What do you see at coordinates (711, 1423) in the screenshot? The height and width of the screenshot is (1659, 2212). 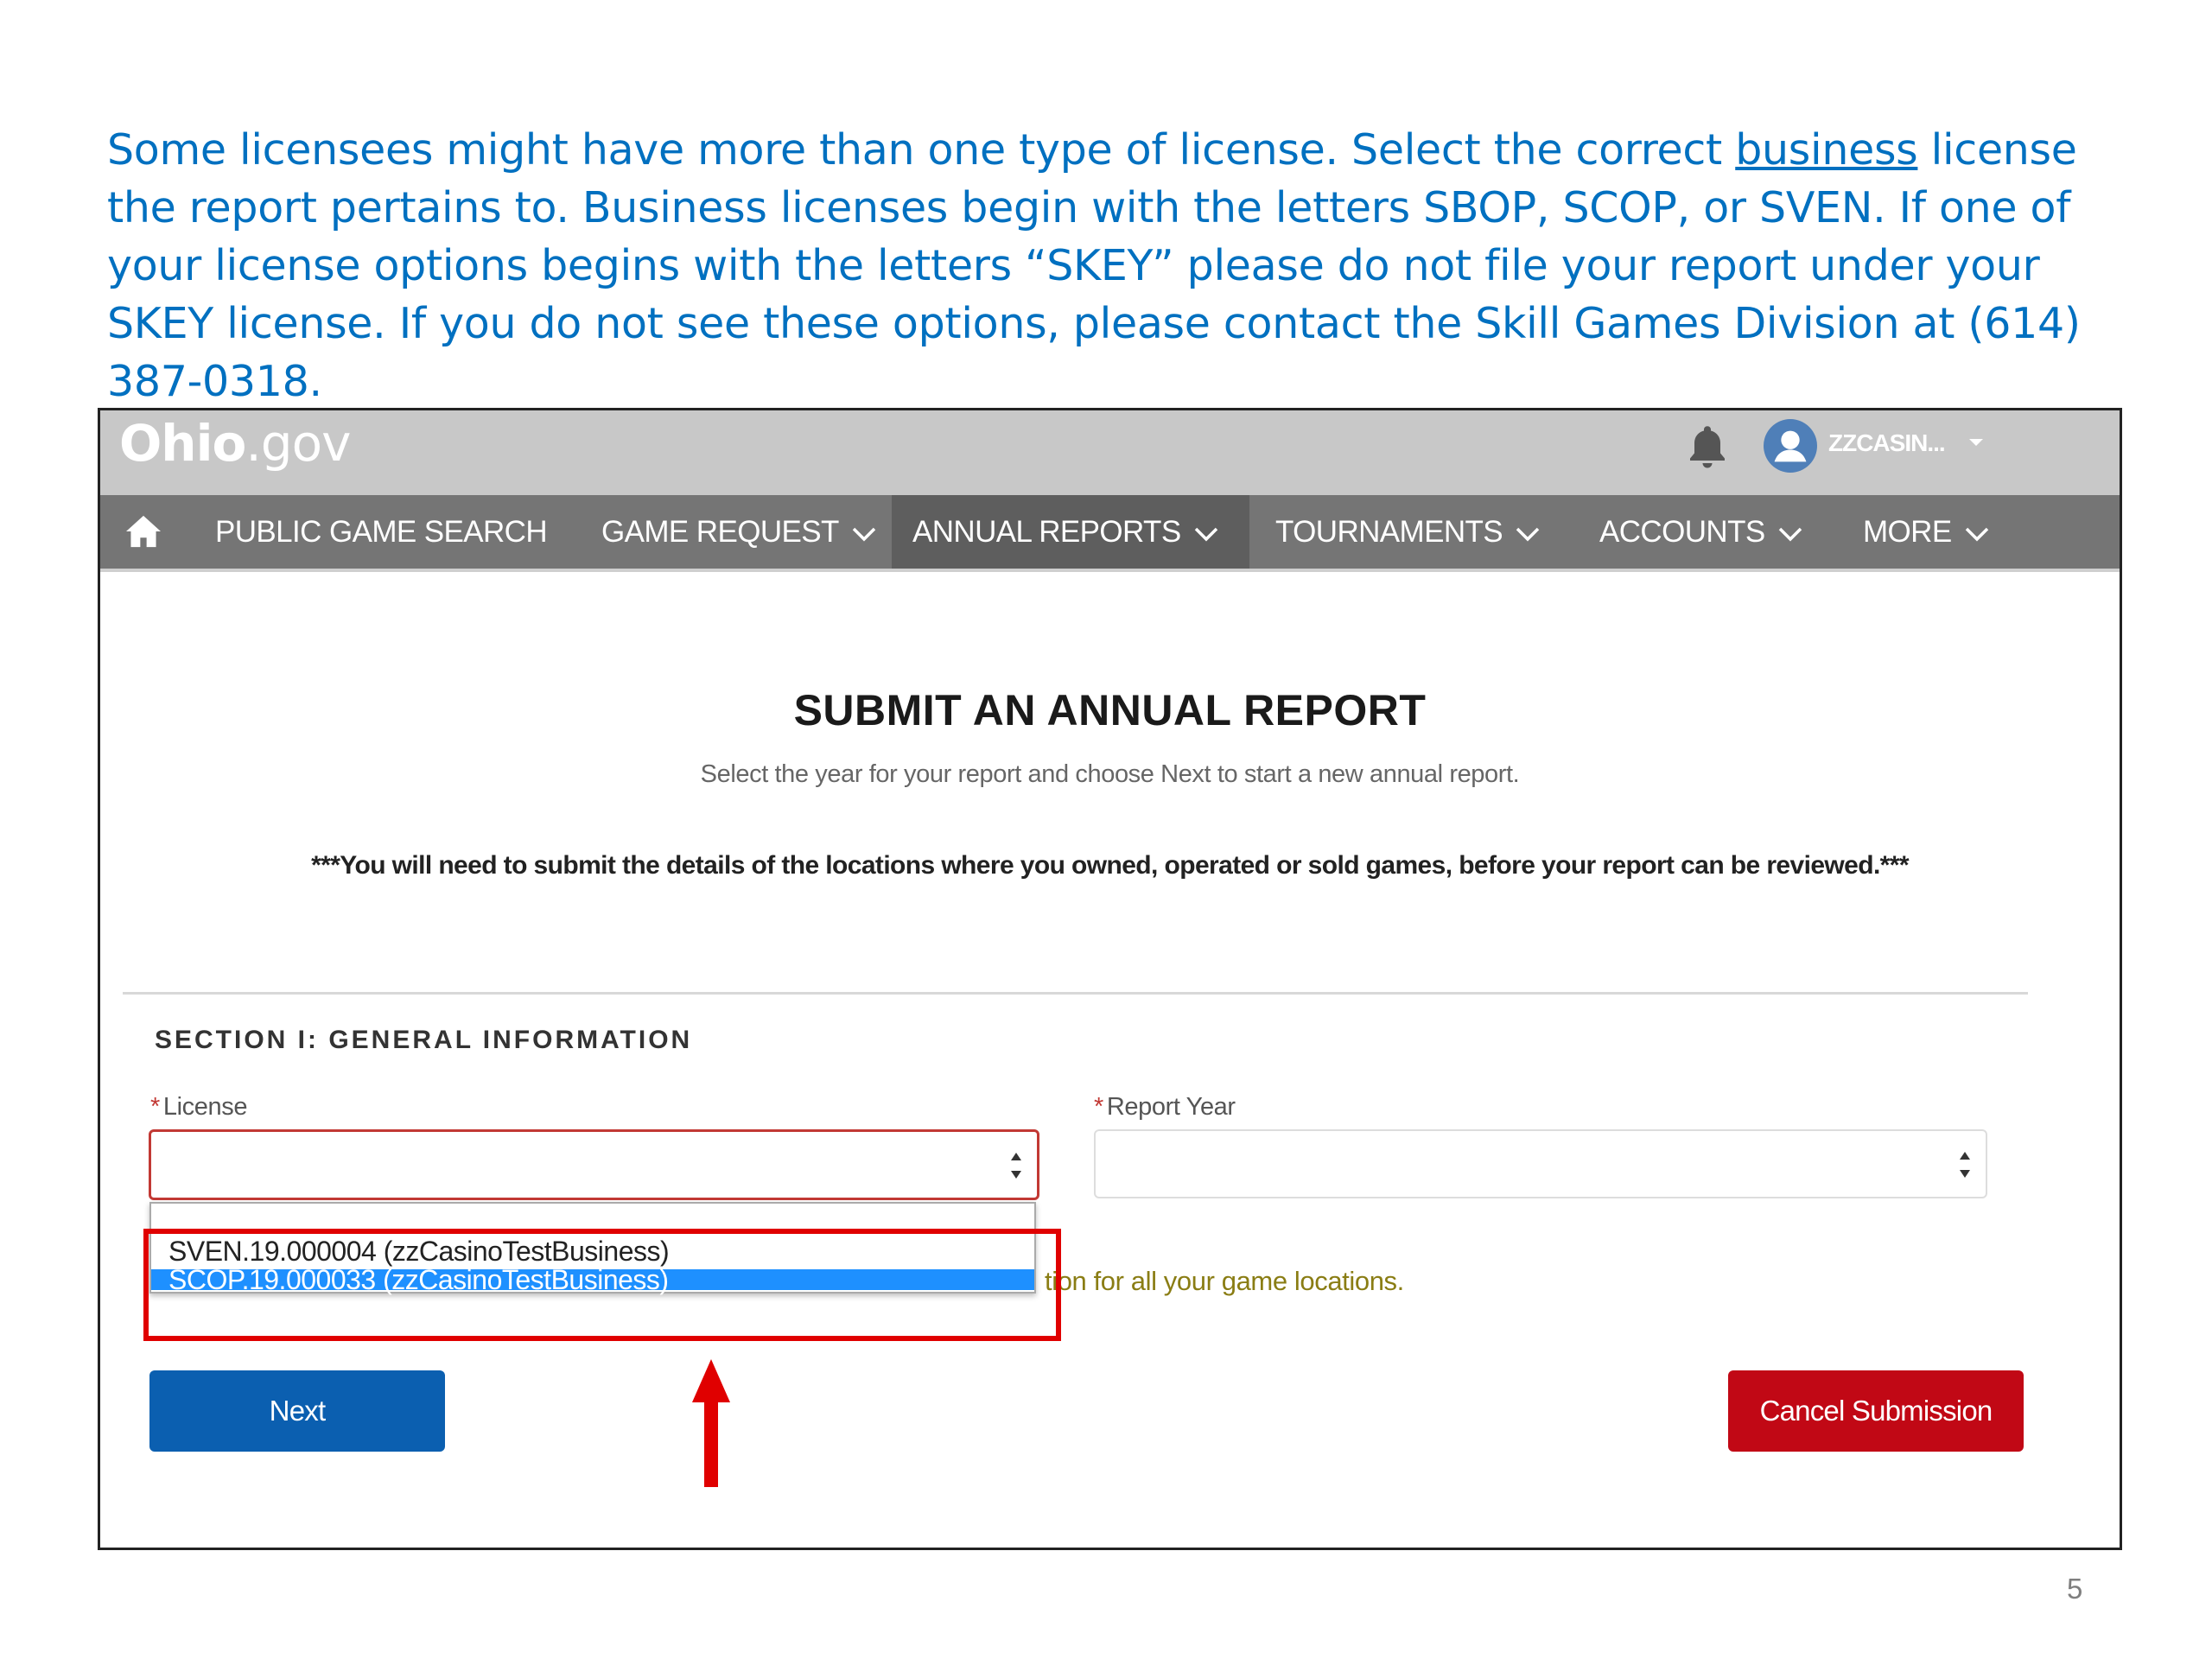 I see `arrow-up-icon` at bounding box center [711, 1423].